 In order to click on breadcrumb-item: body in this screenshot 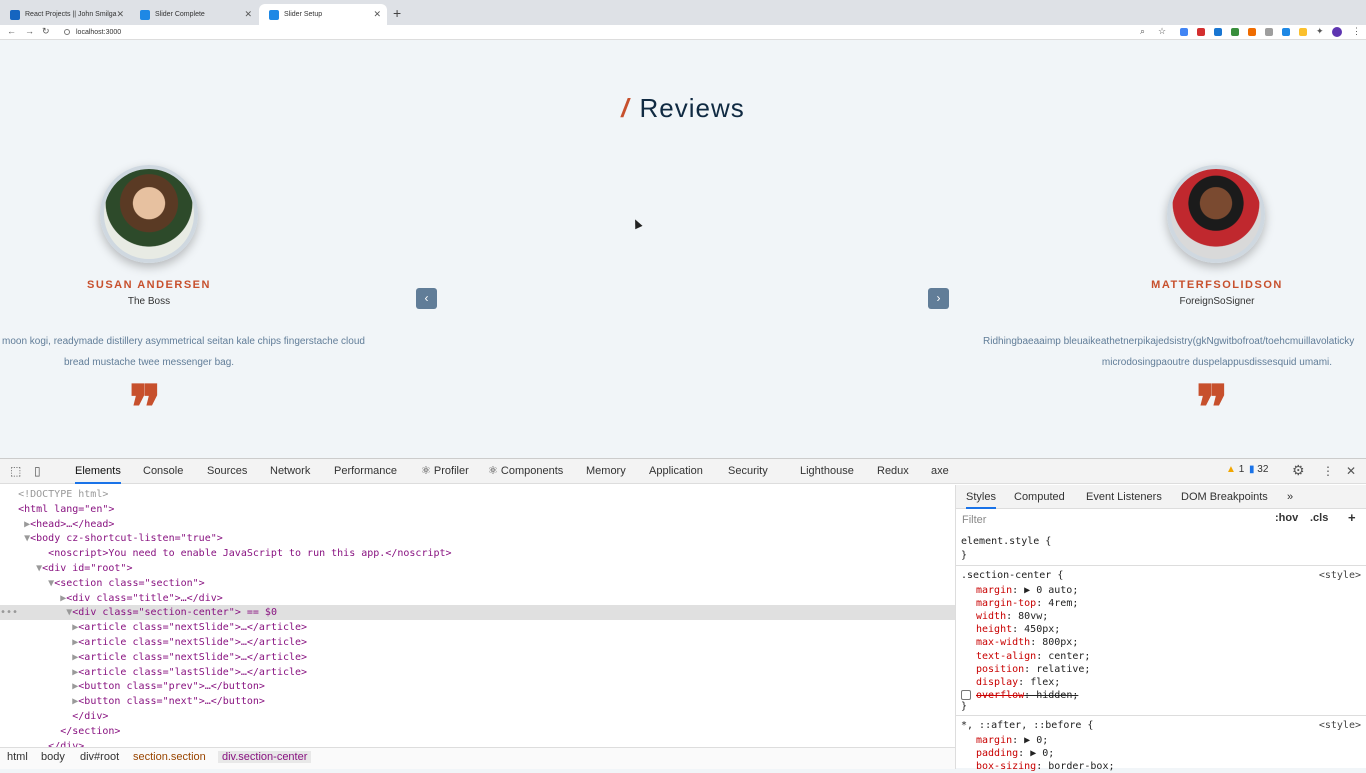, I will do `click(53, 757)`.